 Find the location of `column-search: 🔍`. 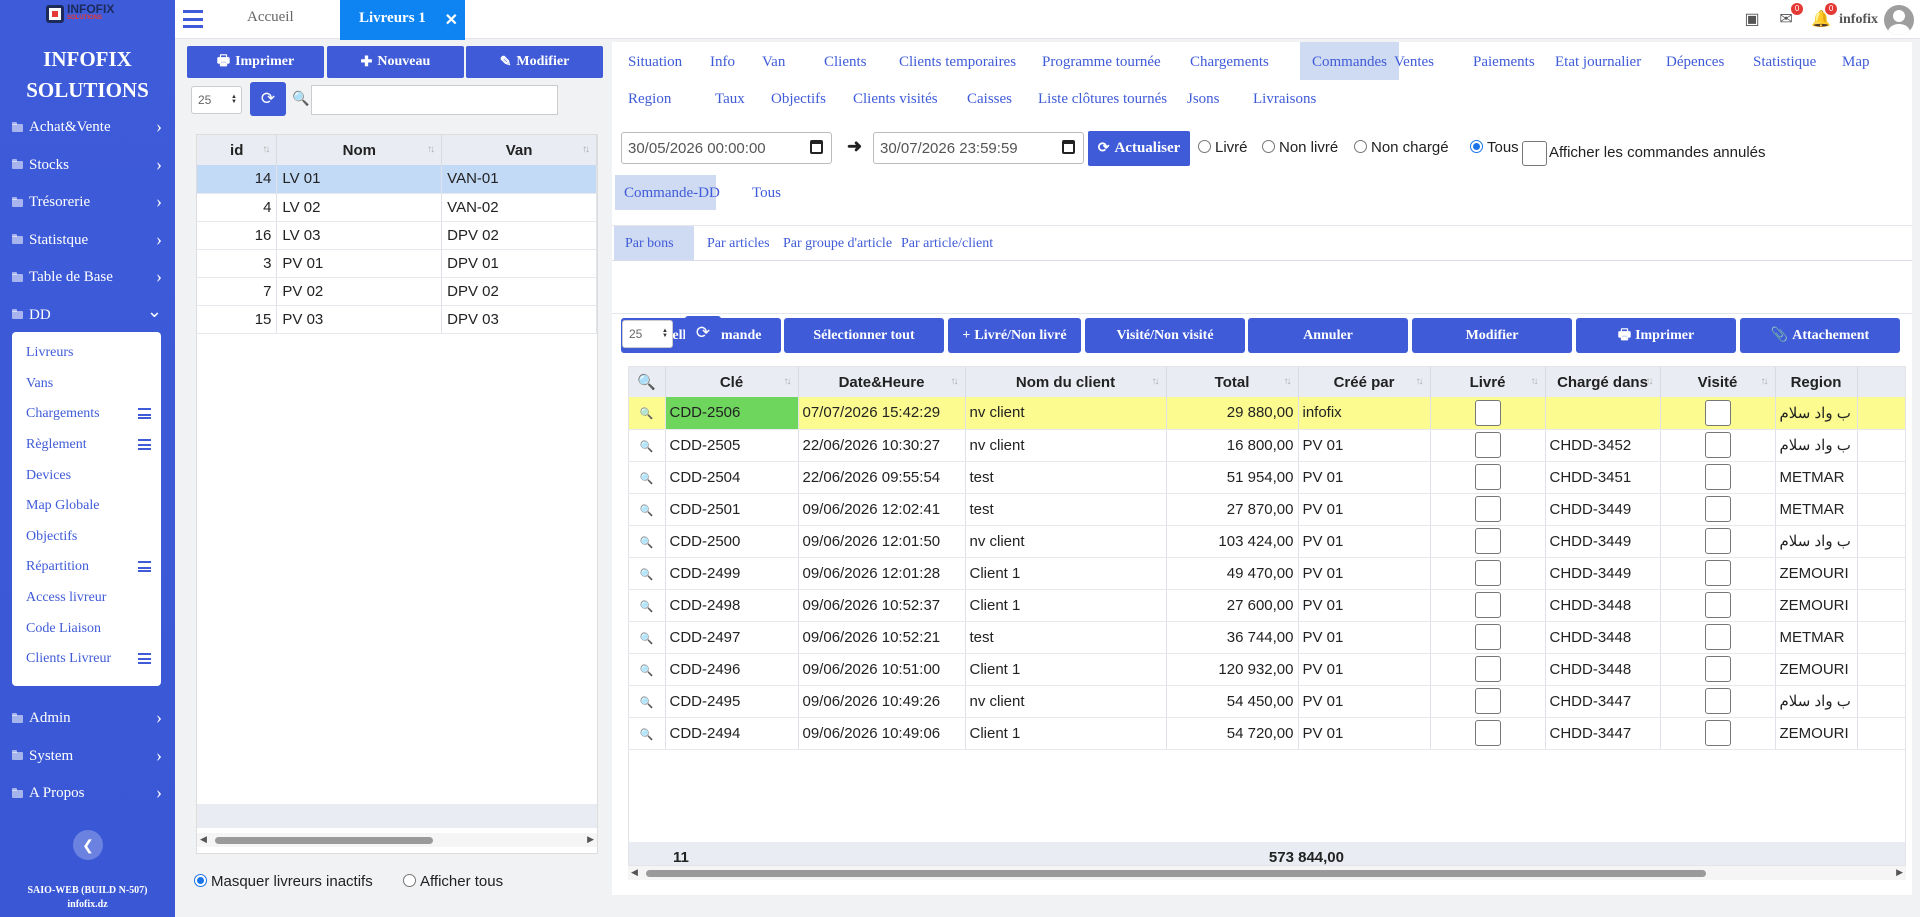

column-search: 🔍 is located at coordinates (647, 382).